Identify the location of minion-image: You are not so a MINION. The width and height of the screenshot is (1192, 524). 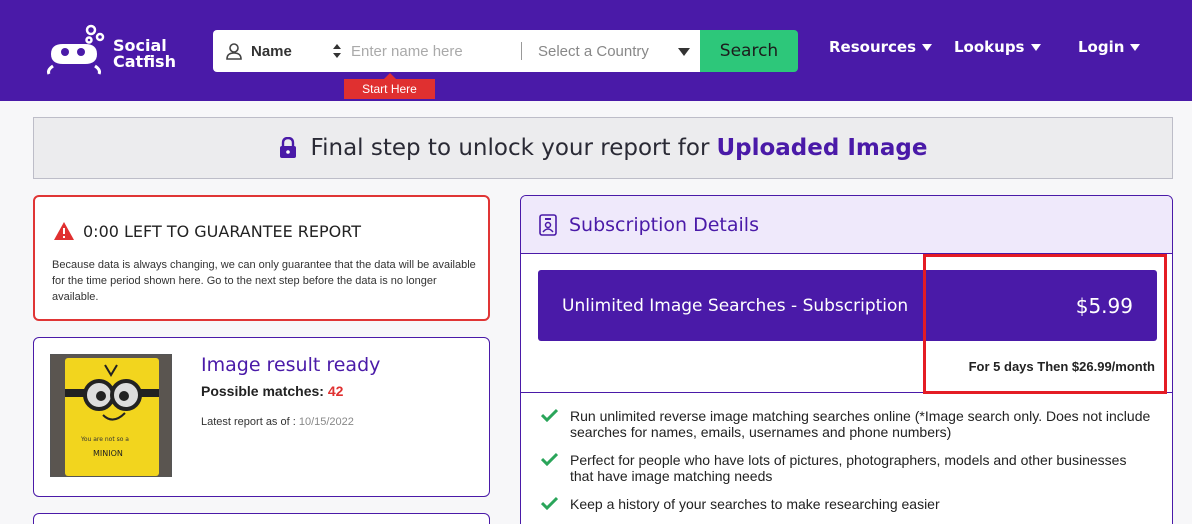
(111, 415).